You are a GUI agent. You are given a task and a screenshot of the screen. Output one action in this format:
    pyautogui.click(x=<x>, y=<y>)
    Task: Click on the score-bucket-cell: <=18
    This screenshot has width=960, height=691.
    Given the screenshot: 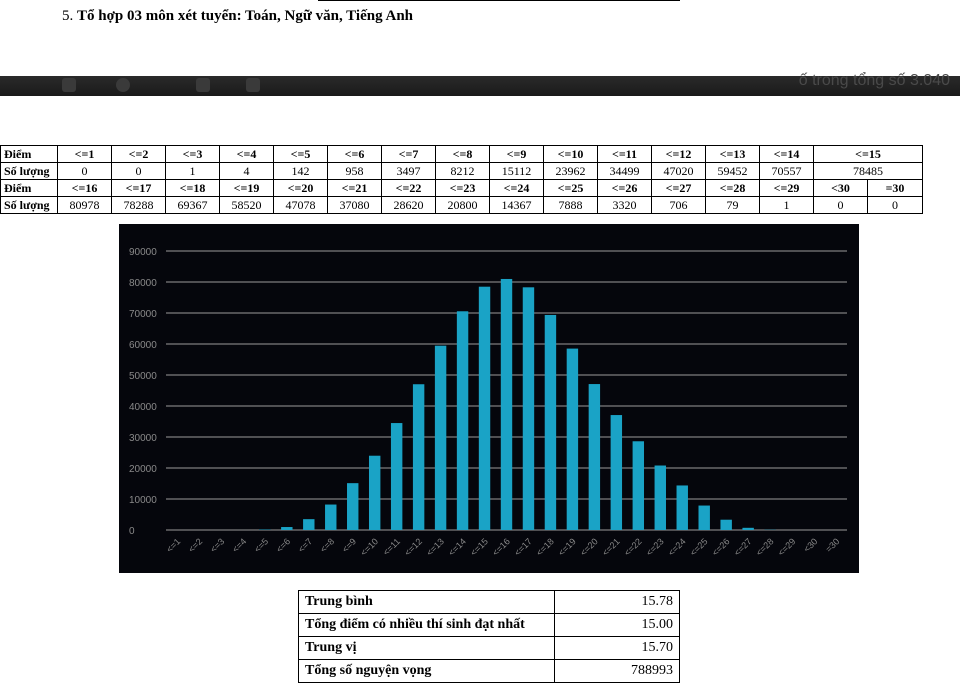 What is the action you would take?
    pyautogui.click(x=192, y=188)
    